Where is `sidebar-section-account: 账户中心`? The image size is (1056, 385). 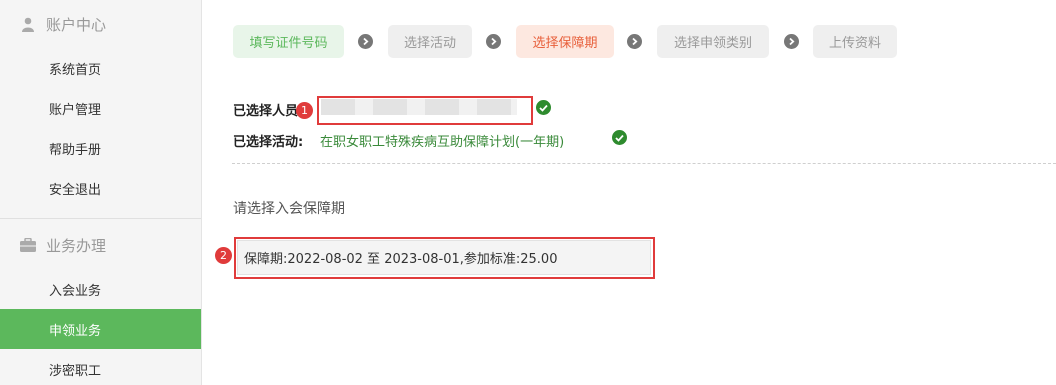 sidebar-section-account: 账户中心 is located at coordinates (100, 24).